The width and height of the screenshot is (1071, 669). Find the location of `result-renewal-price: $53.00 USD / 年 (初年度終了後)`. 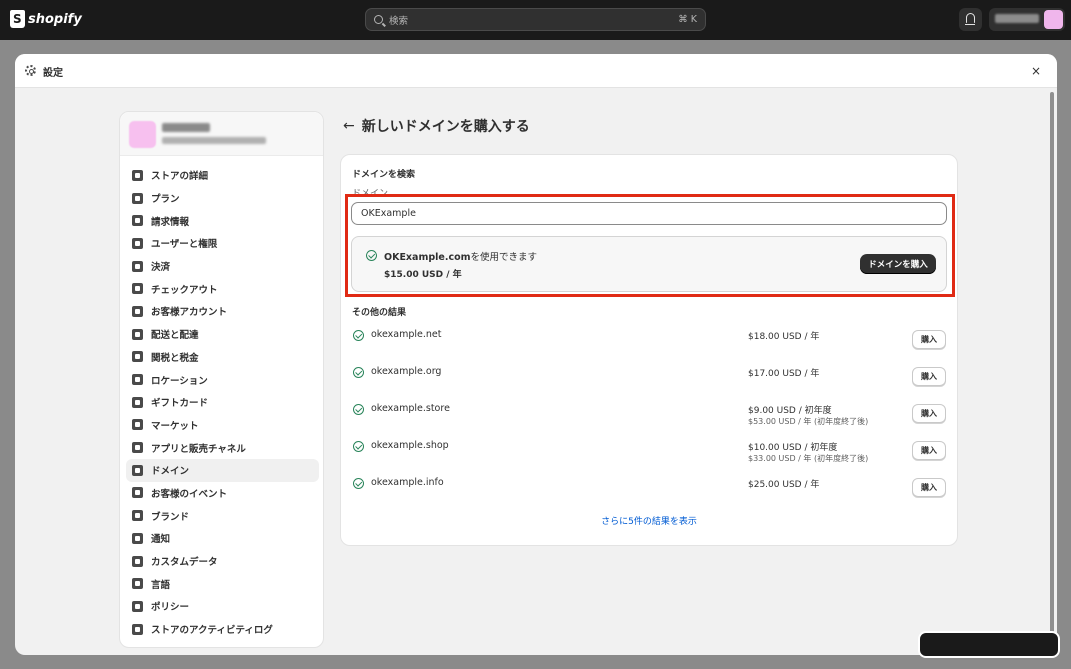

result-renewal-price: $53.00 USD / 年 (初年度終了後) is located at coordinates (808, 421).